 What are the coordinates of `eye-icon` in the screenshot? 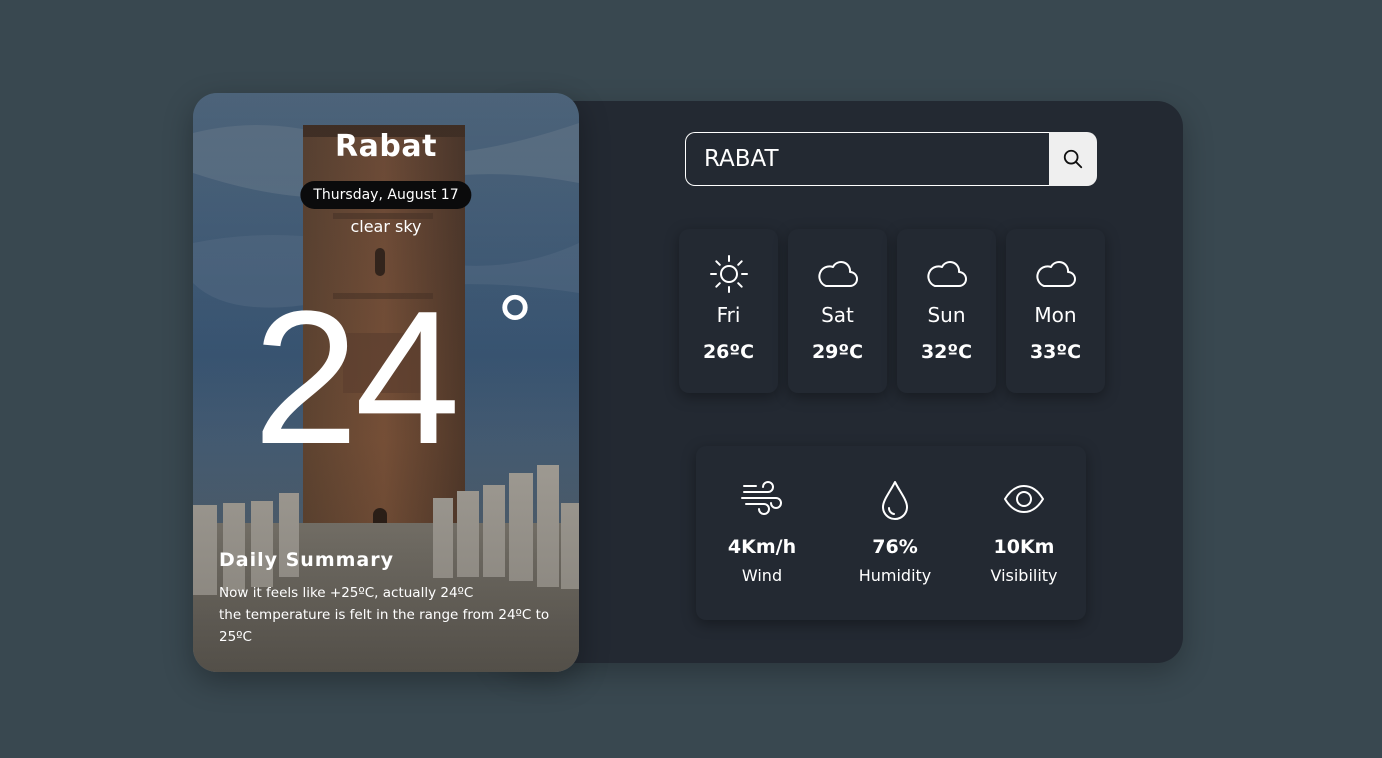 It's located at (1024, 499).